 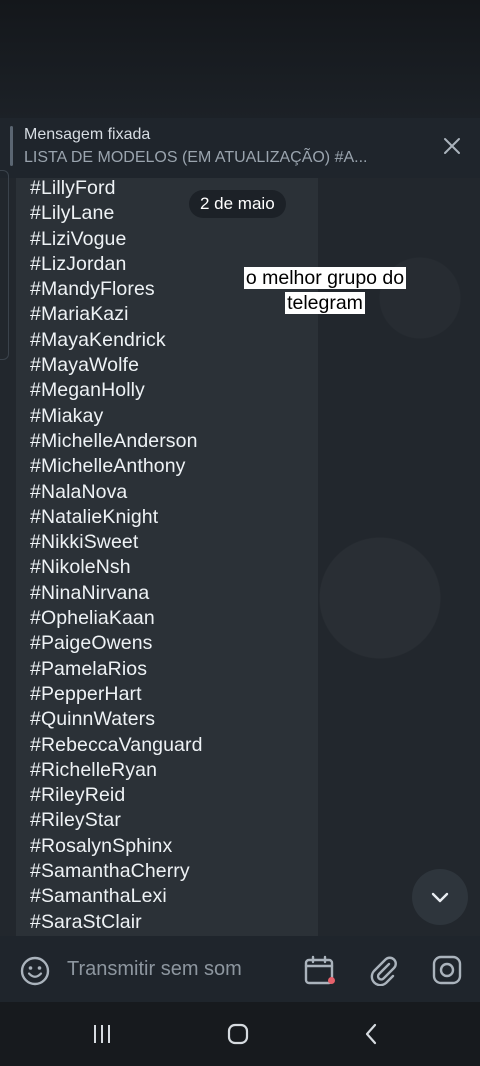 I want to click on system-nav-bar, so click(x=240, y=1034).